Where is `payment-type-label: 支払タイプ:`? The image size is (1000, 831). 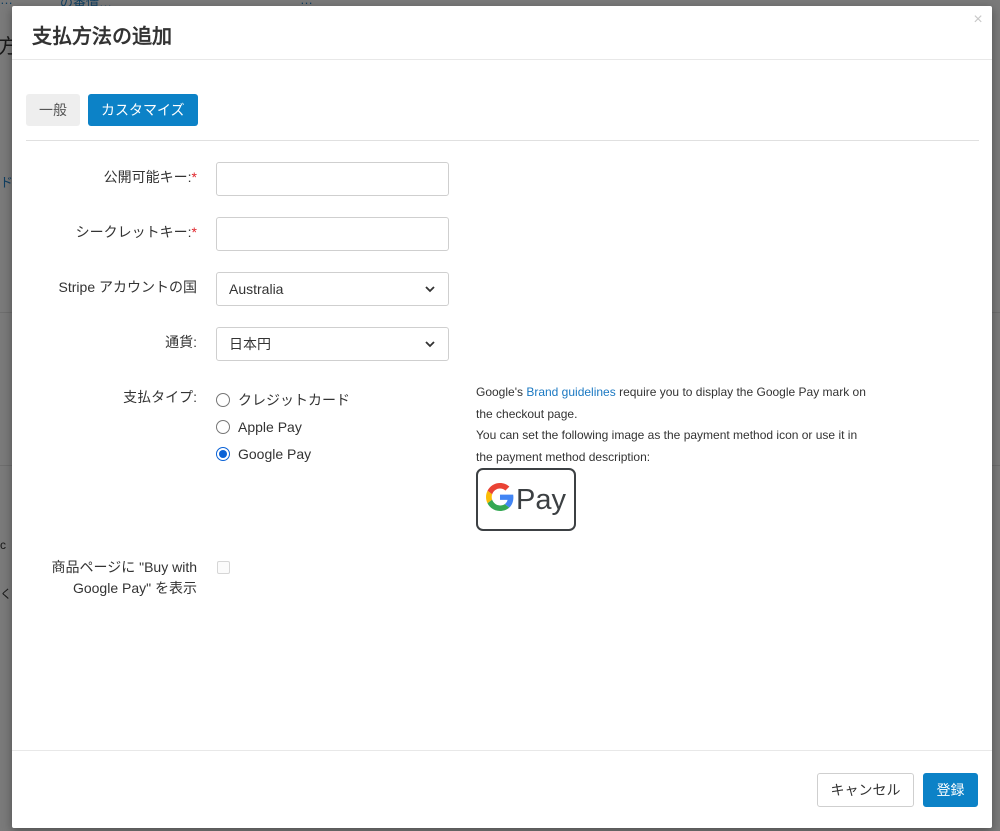
payment-type-label: 支払タイプ: is located at coordinates (160, 397).